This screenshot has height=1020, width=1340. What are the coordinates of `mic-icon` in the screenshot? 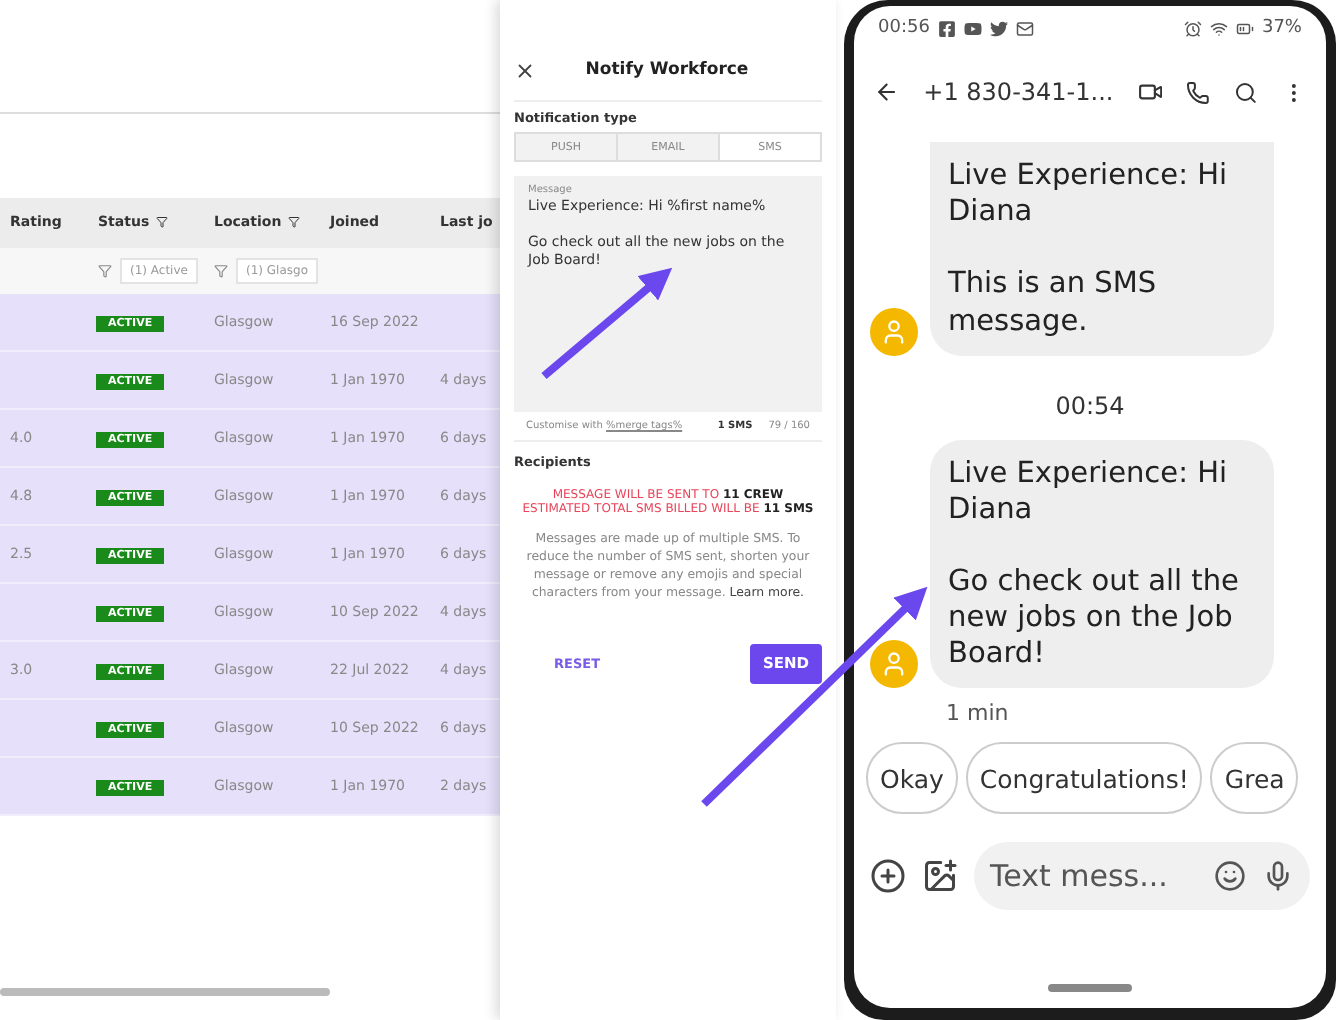 It's located at (1278, 876).